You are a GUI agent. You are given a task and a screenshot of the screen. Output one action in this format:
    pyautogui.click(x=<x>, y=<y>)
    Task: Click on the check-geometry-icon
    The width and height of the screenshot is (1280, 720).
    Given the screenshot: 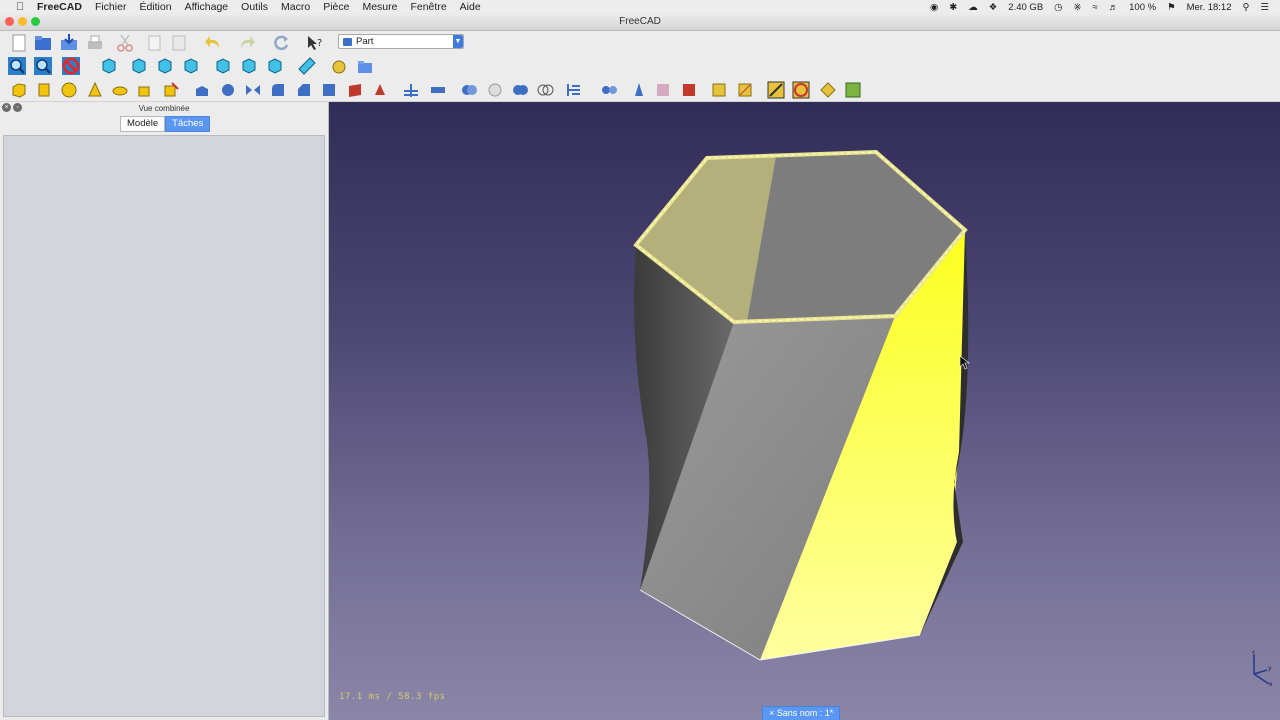 What is the action you would take?
    pyautogui.click(x=663, y=90)
    